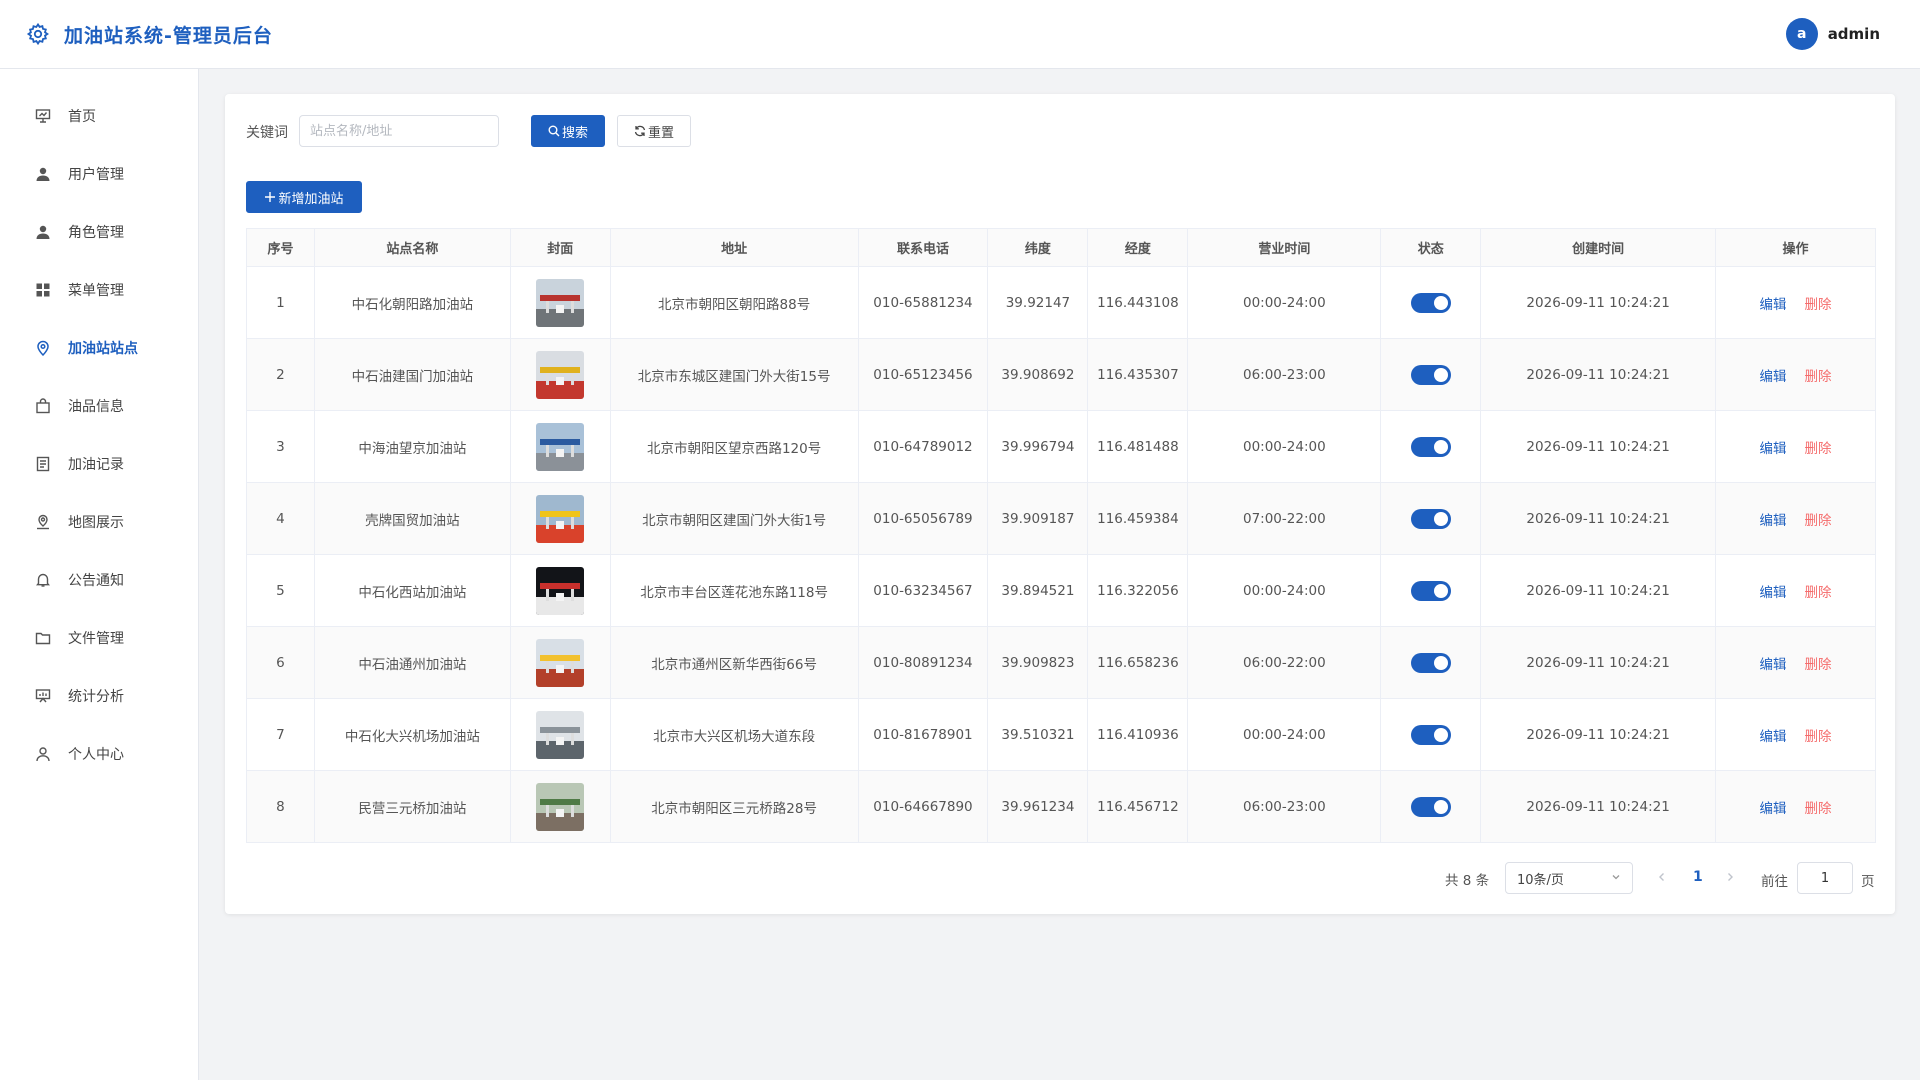 This screenshot has height=1080, width=1920. I want to click on search-button: 搜索, so click(568, 131).